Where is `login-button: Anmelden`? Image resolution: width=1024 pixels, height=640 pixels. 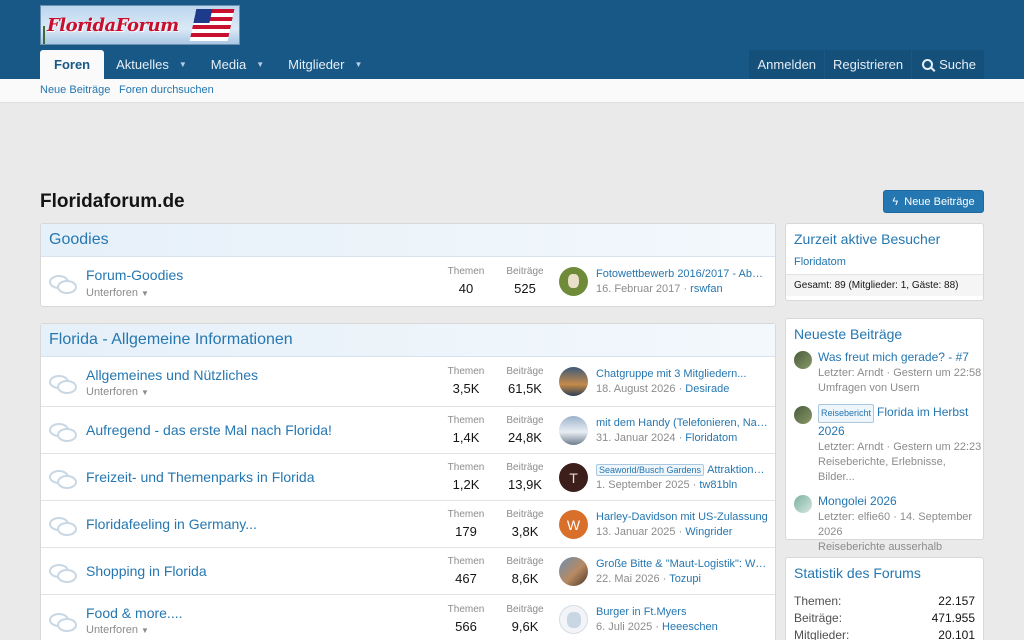
login-button: Anmelden is located at coordinates (787, 64).